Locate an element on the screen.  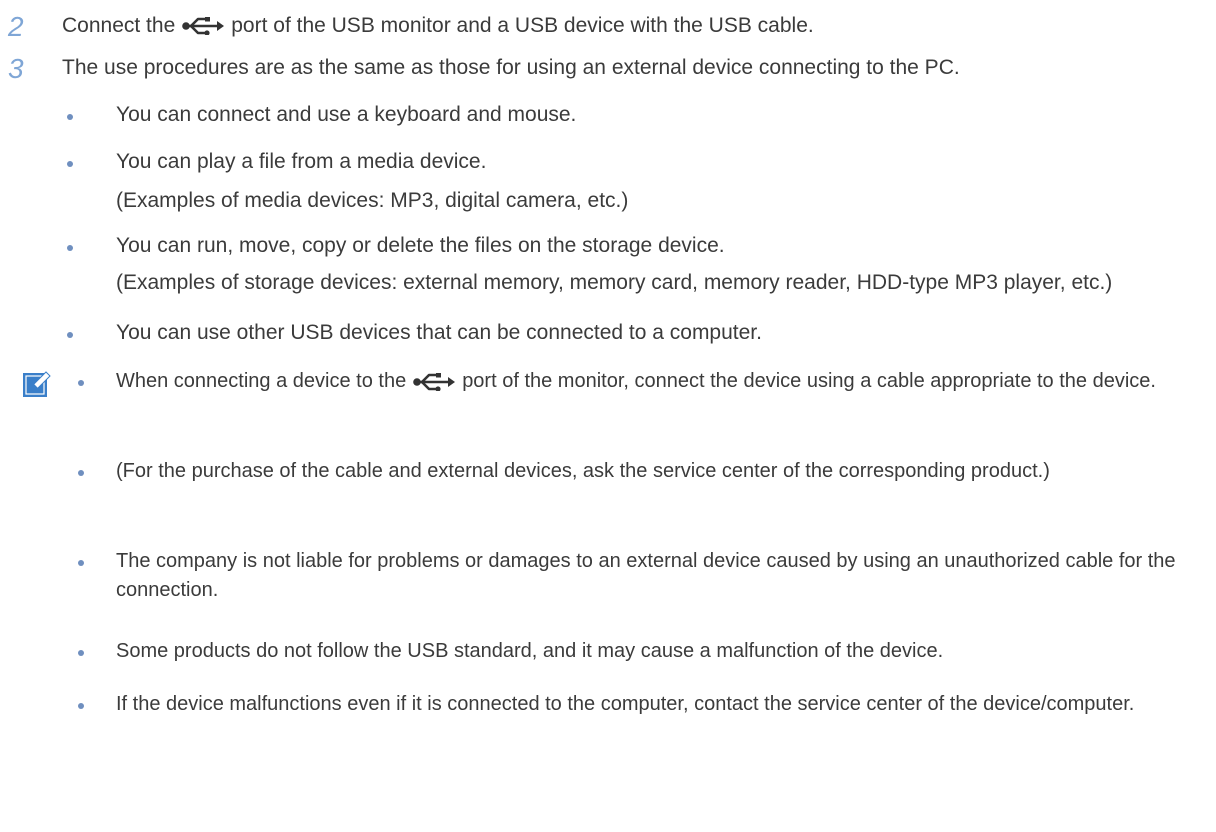
step-text-start: Connect the is located at coordinates (119, 25).